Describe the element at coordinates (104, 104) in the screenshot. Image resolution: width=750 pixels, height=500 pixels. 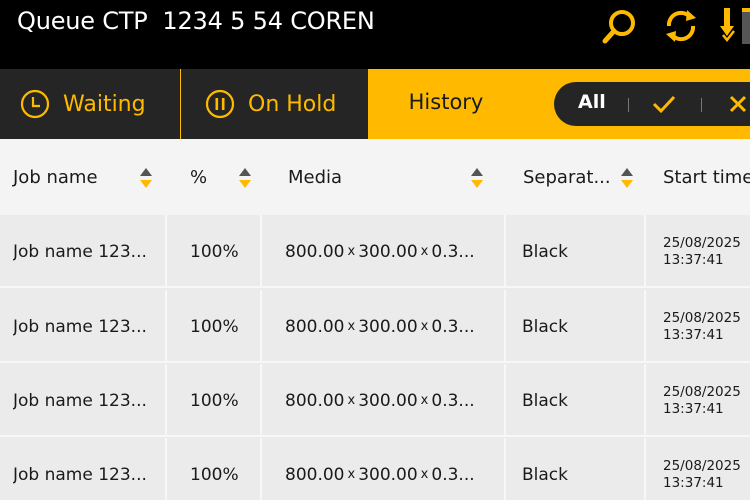
I see `tab-waiting-label: Waiting` at that location.